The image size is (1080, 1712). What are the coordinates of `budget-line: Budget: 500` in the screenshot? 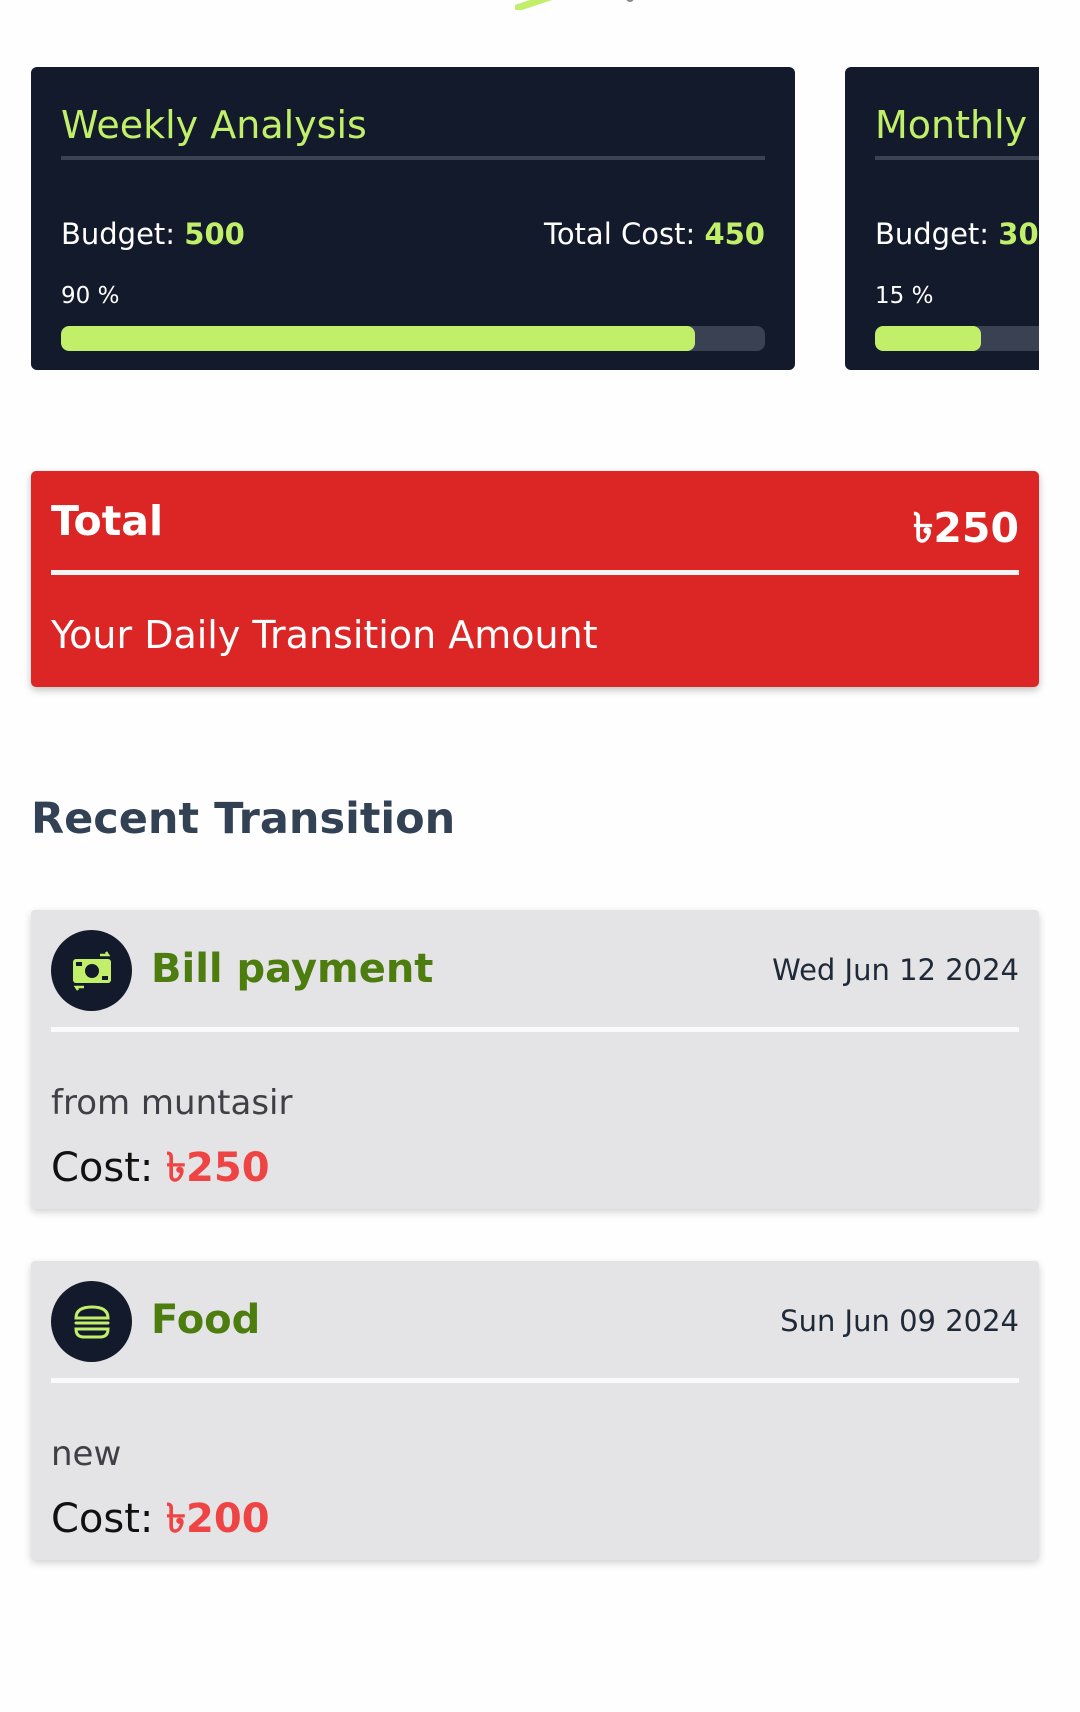 It's located at (153, 234).